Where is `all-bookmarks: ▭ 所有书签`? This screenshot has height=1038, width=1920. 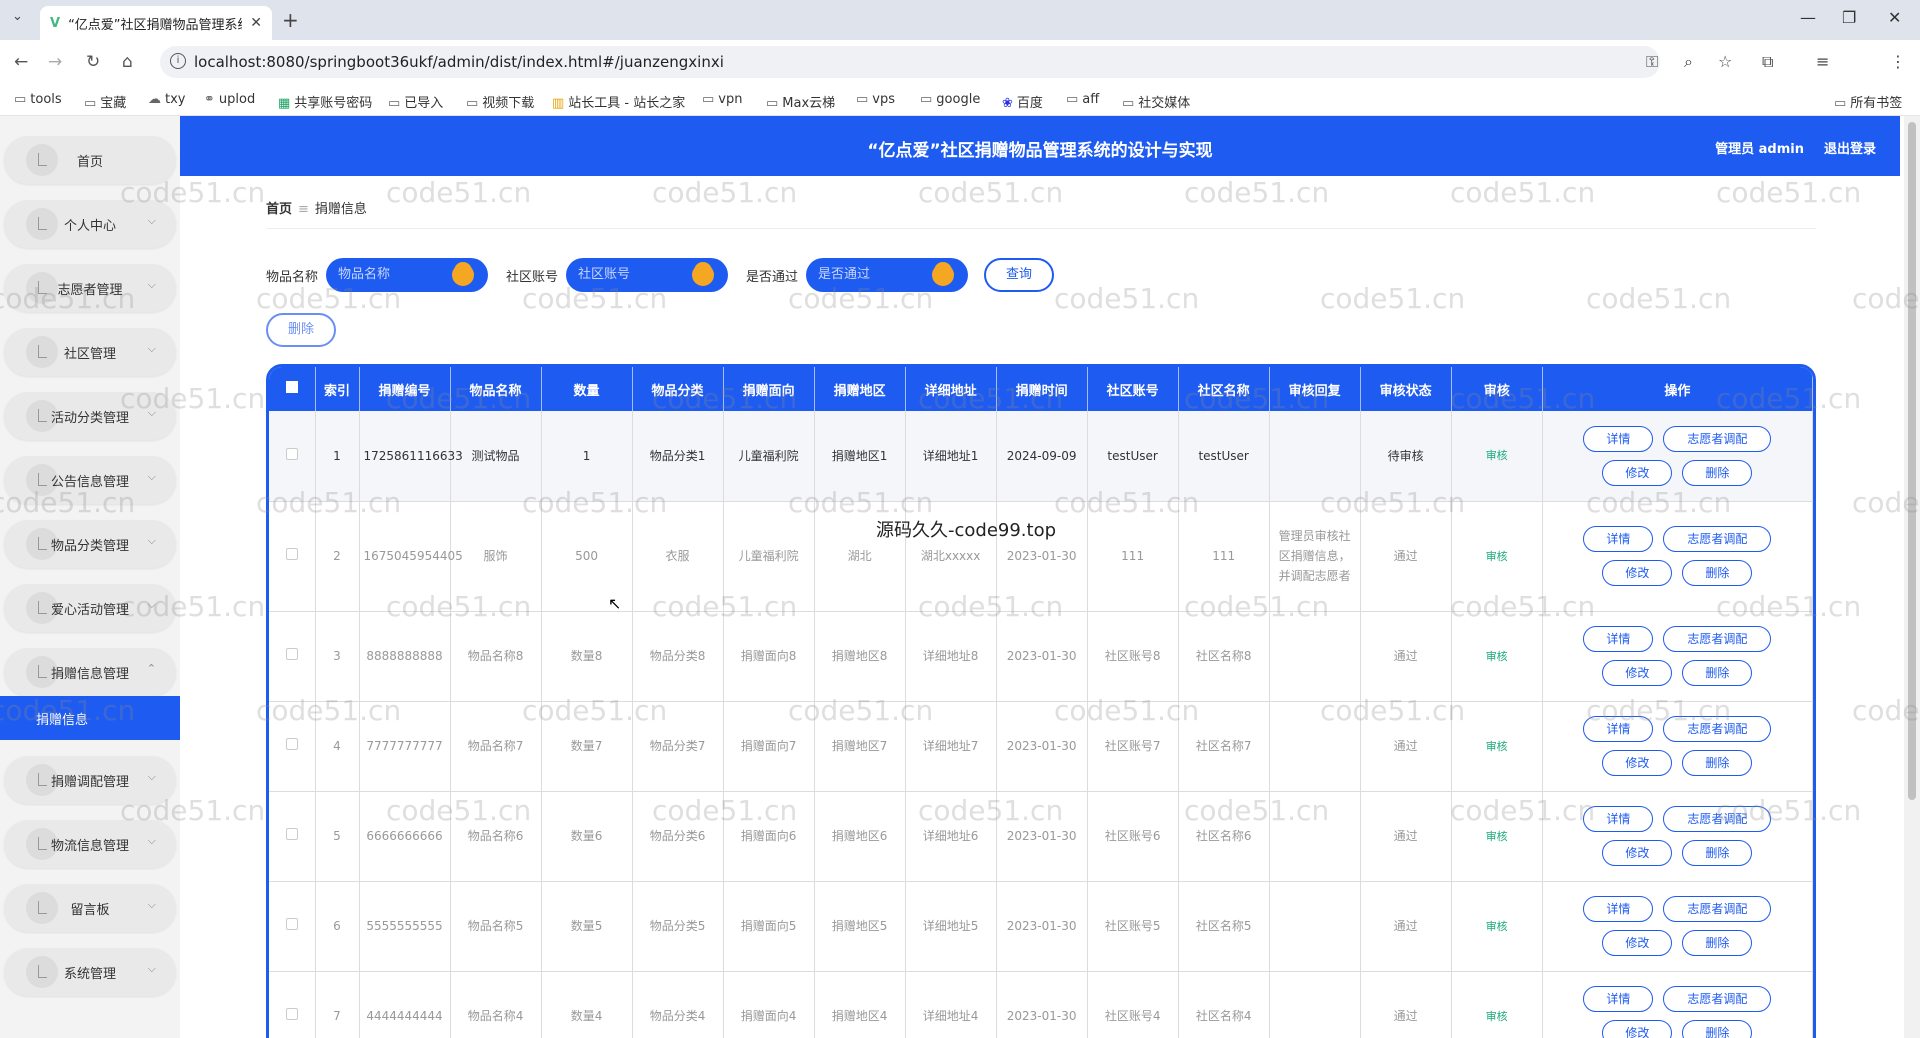
all-bookmarks: ▭ 所有书签 is located at coordinates (1868, 101).